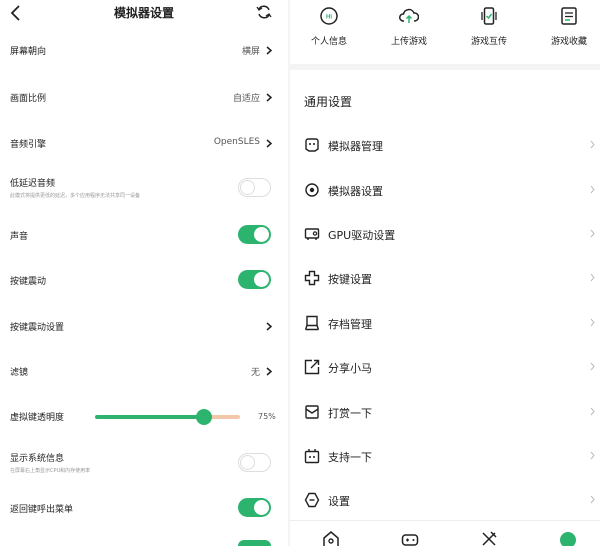  Describe the element at coordinates (568, 42) in the screenshot. I see `nav-label: 游戏收藏` at that location.